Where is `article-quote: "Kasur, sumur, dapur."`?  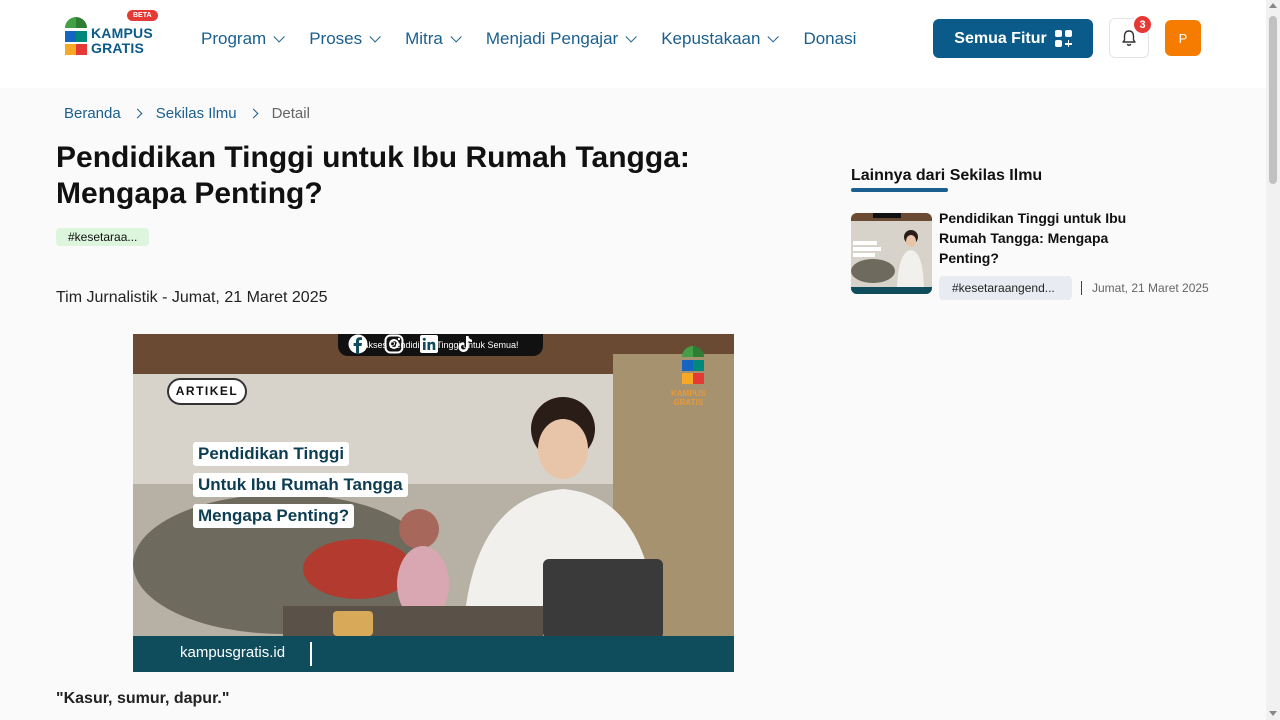 article-quote: "Kasur, sumur, dapur." is located at coordinates (143, 698).